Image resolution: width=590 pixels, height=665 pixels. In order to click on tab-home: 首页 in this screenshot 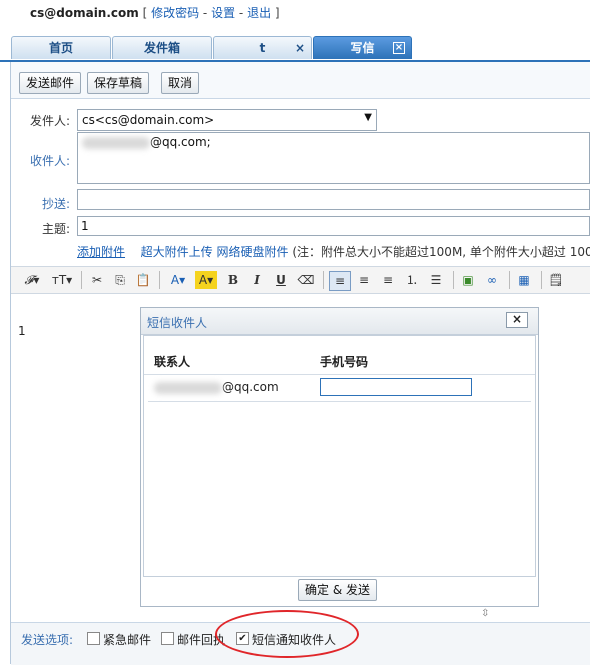, I will do `click(61, 47)`.